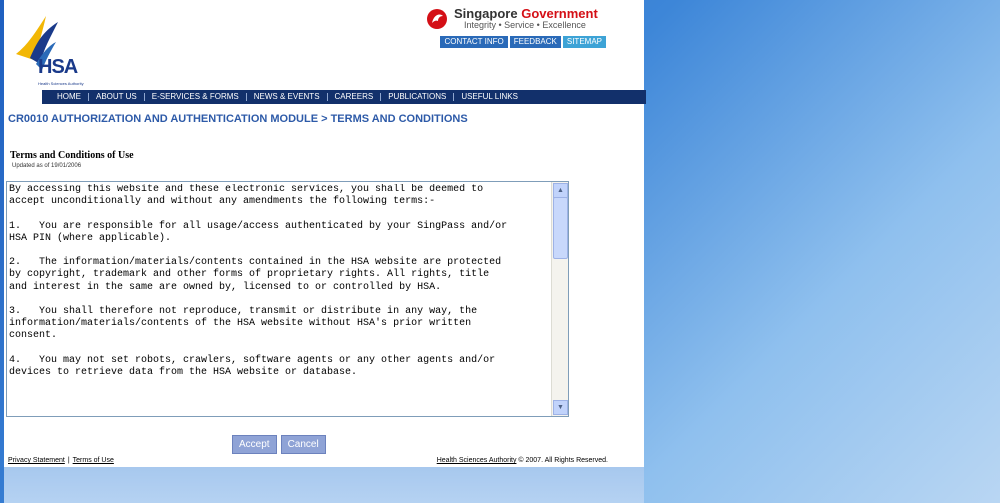 Image resolution: width=1000 pixels, height=503 pixels. I want to click on nav-careers: CAREERS, so click(355, 97).